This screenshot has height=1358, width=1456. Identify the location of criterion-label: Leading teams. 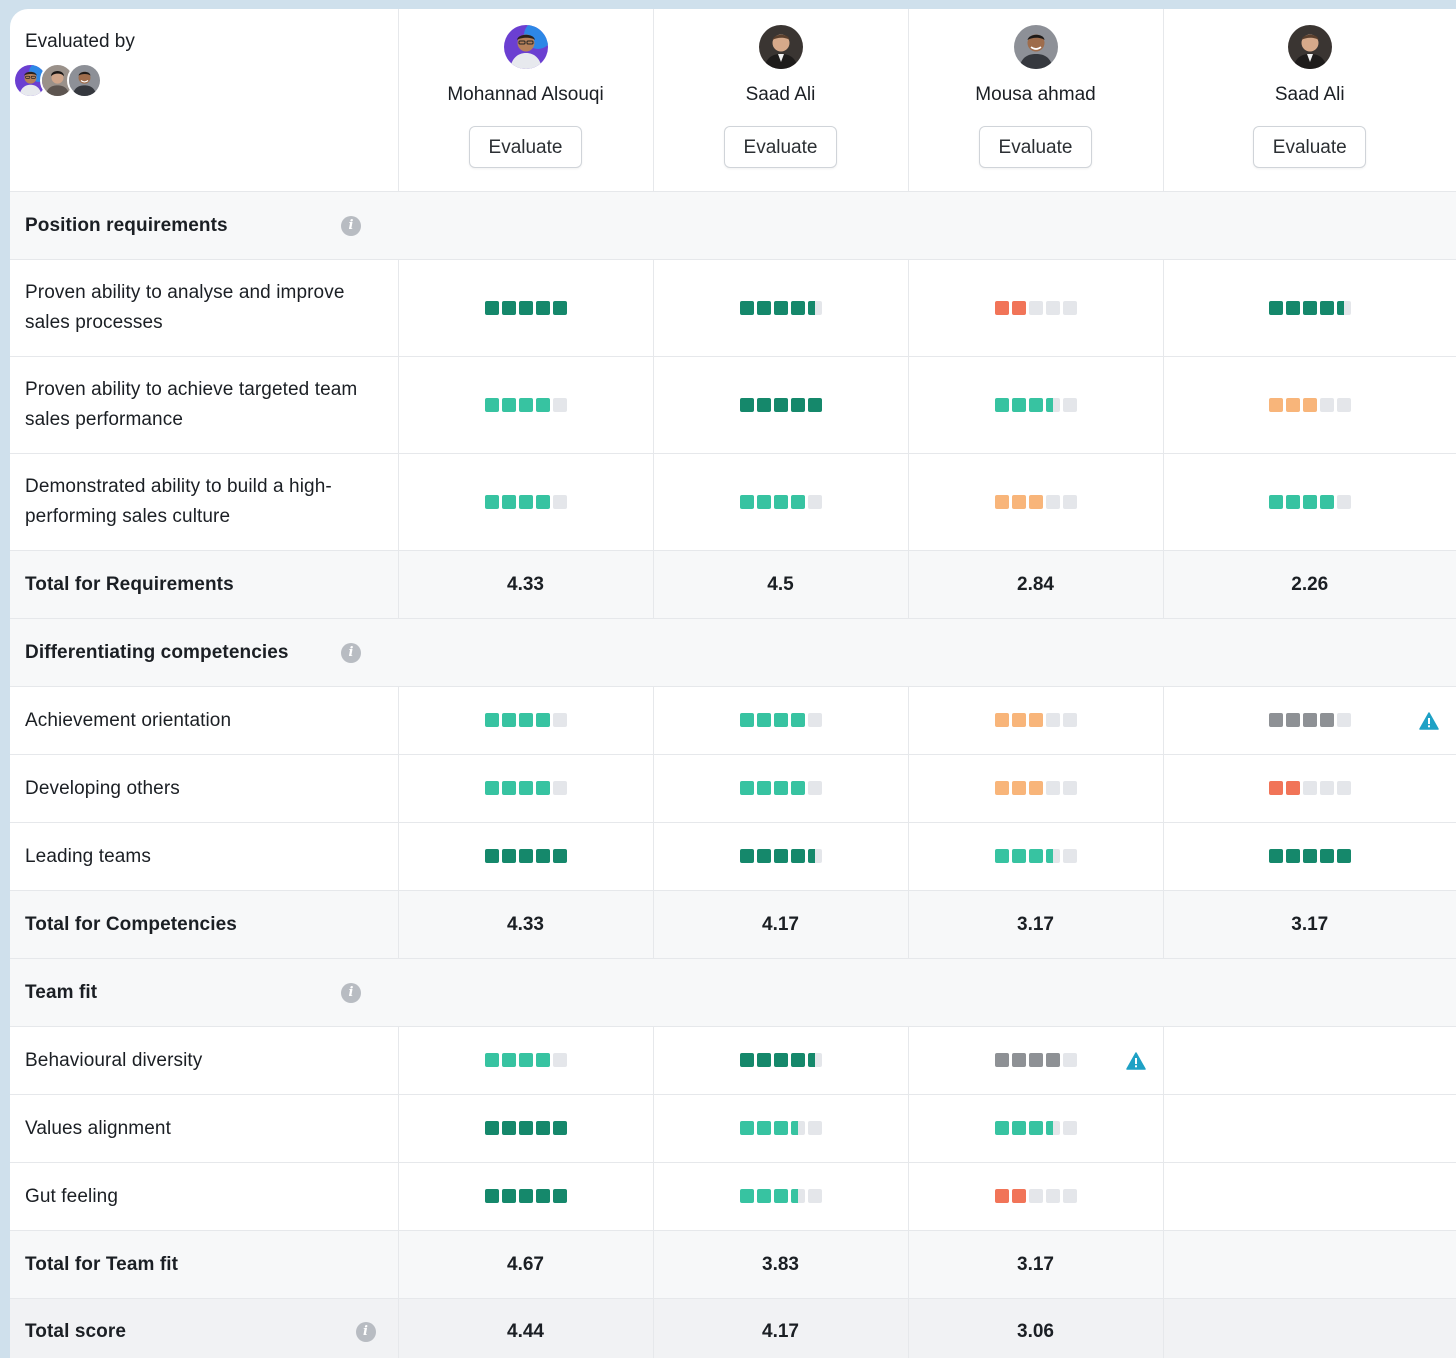
(204, 856).